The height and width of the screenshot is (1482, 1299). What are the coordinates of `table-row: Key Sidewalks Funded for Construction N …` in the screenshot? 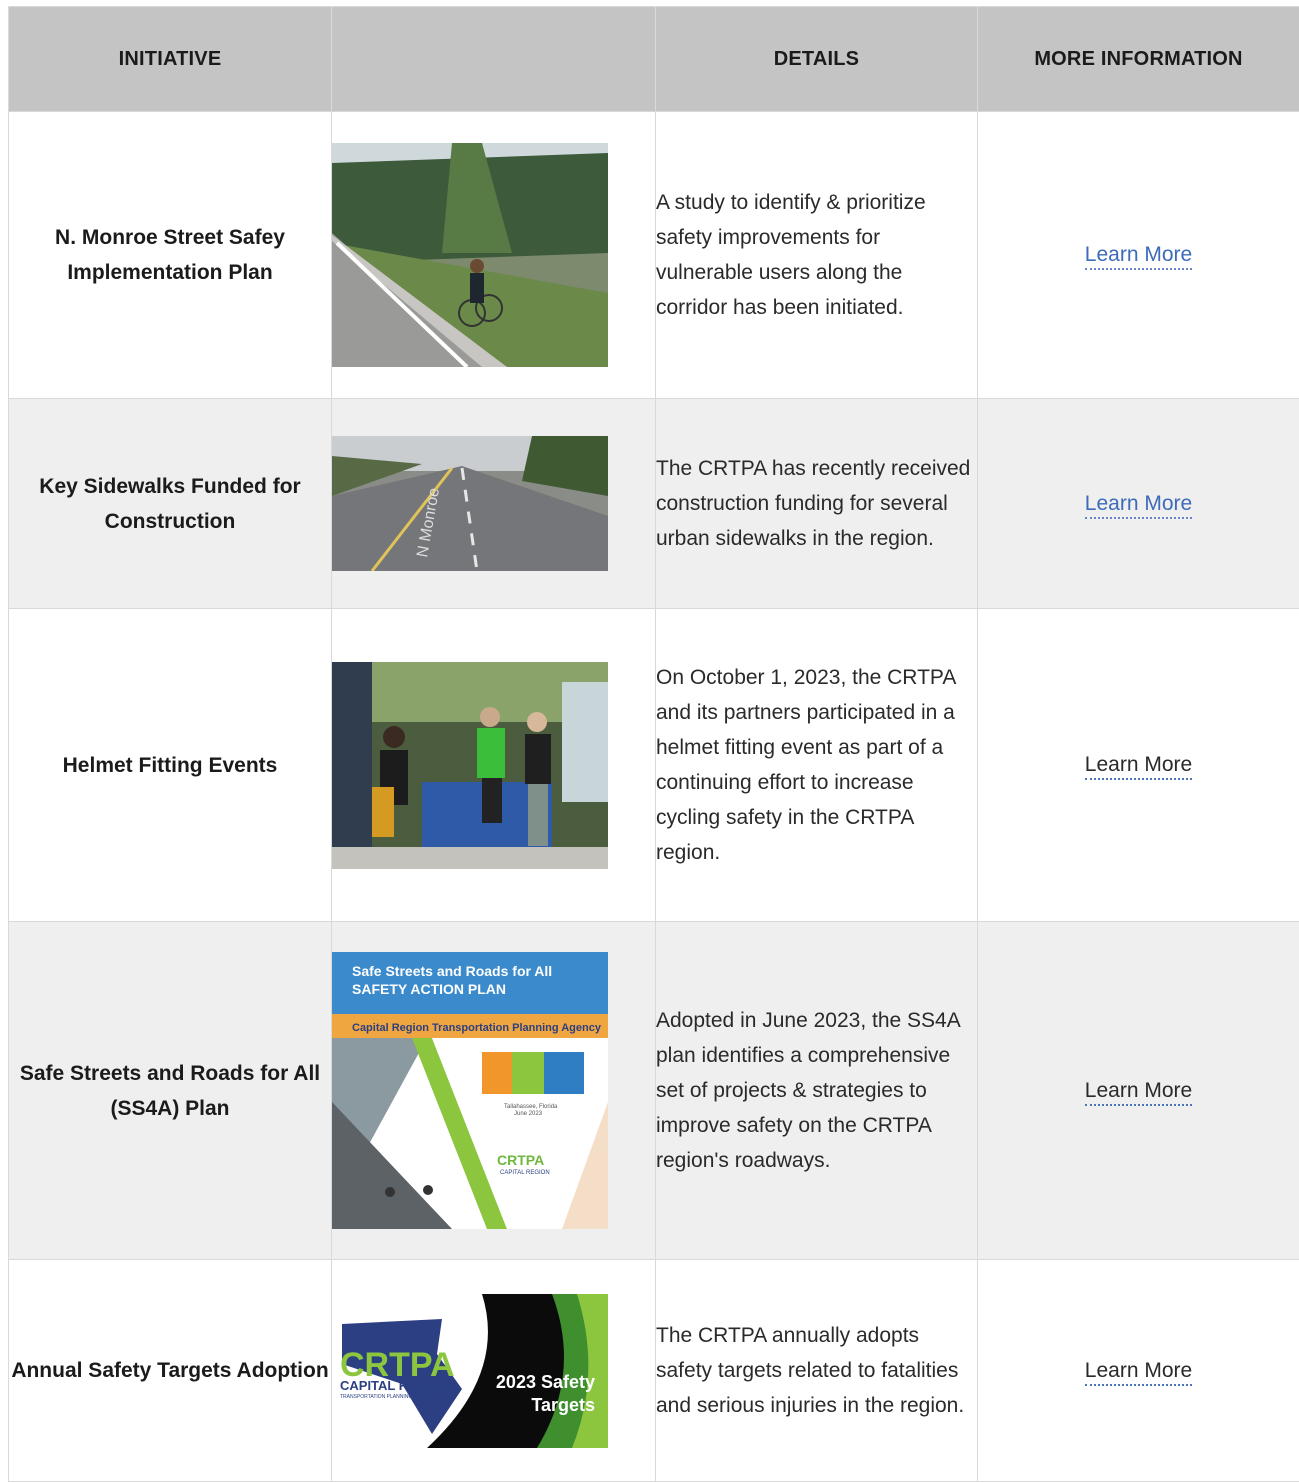 It's located at (654, 504).